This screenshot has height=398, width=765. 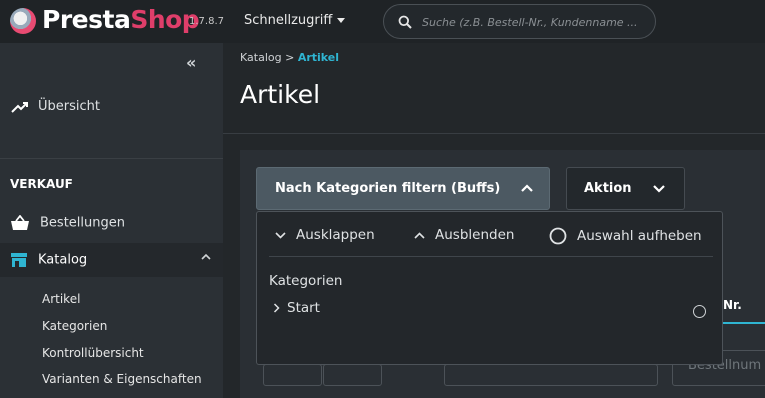 What do you see at coordinates (494, 133) in the screenshot?
I see `header-divider` at bounding box center [494, 133].